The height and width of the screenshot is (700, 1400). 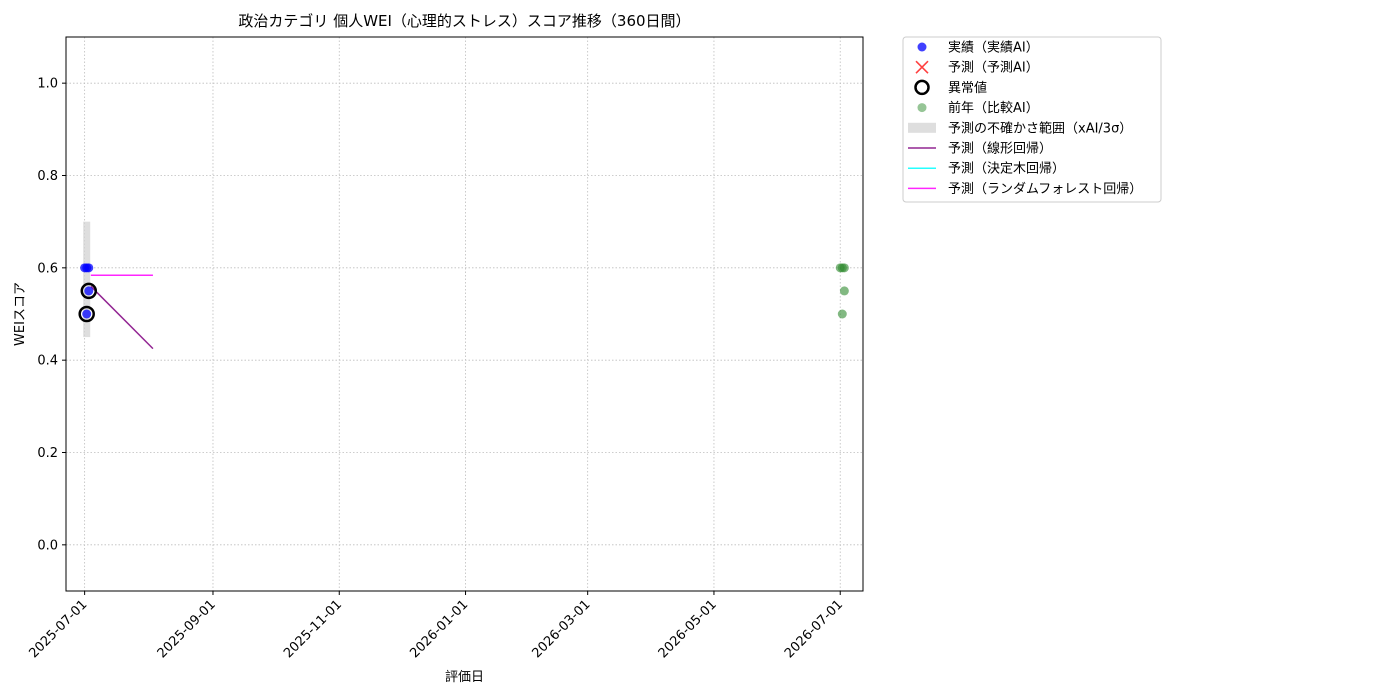 I want to click on legend-label-forecast: 予測（予測AI）, so click(x=993, y=68).